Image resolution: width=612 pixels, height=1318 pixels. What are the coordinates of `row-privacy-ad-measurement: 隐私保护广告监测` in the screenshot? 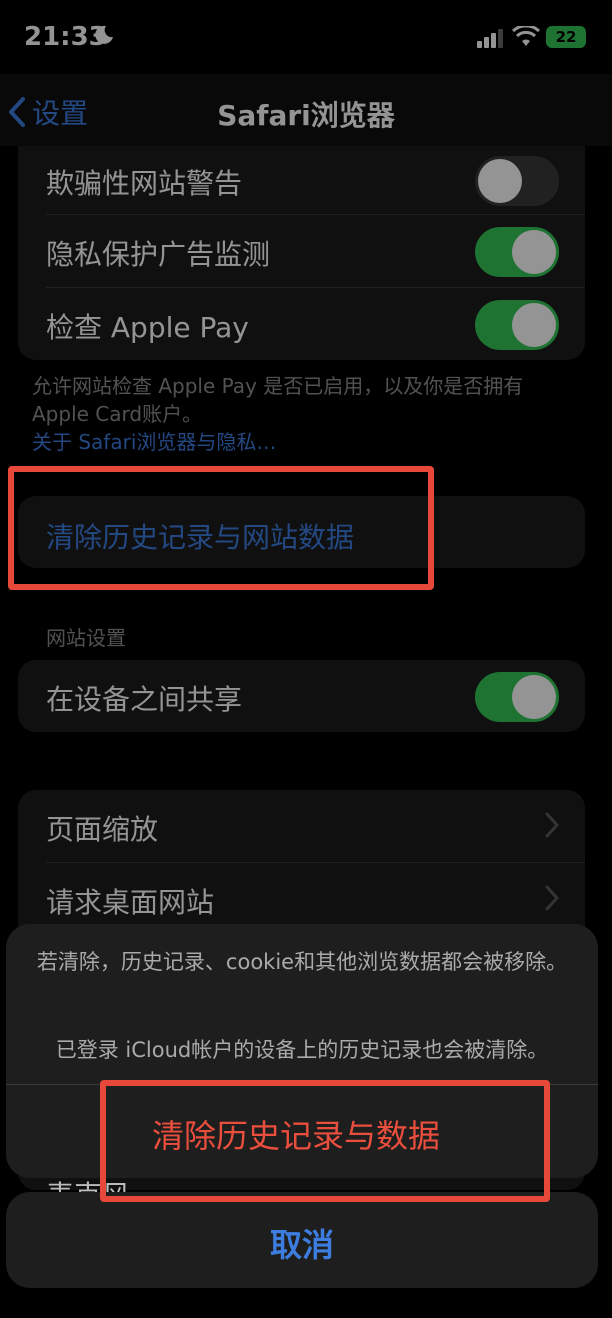 It's located at (301, 251).